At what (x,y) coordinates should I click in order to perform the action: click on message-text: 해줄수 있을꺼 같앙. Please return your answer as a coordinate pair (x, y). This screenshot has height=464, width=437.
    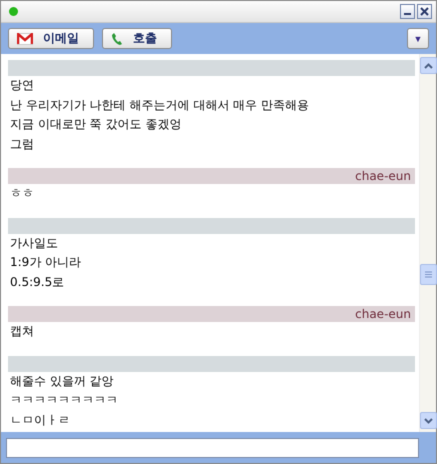
    Looking at the image, I should click on (62, 381).